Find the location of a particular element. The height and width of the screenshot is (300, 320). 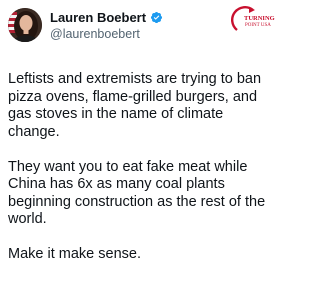

watermark-text-line2: POINT USA is located at coordinates (258, 25).